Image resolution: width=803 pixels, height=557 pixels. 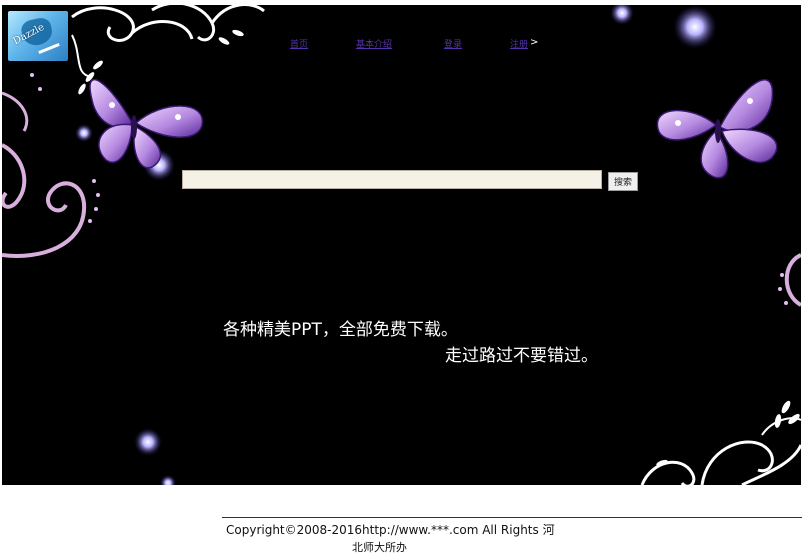 I want to click on swirl-right, so click(x=792, y=280).